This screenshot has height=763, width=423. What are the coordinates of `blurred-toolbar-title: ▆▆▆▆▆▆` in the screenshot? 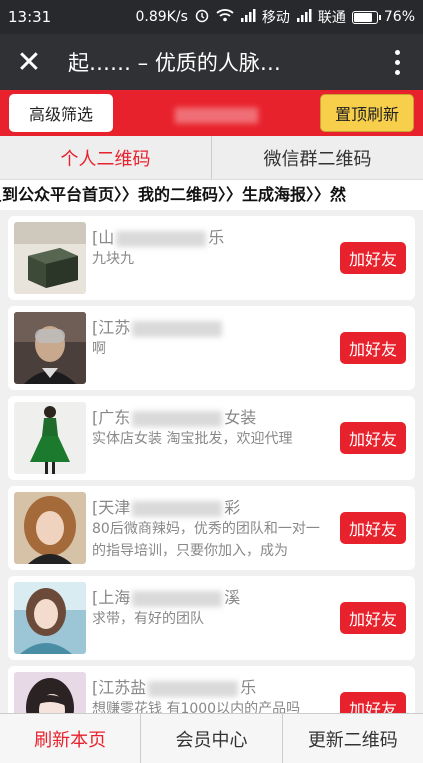 It's located at (216, 113).